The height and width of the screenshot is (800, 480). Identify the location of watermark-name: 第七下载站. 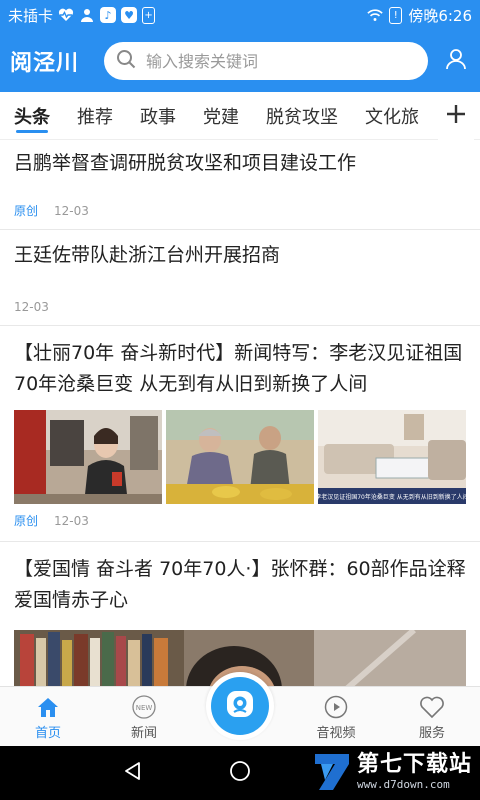
(414, 764).